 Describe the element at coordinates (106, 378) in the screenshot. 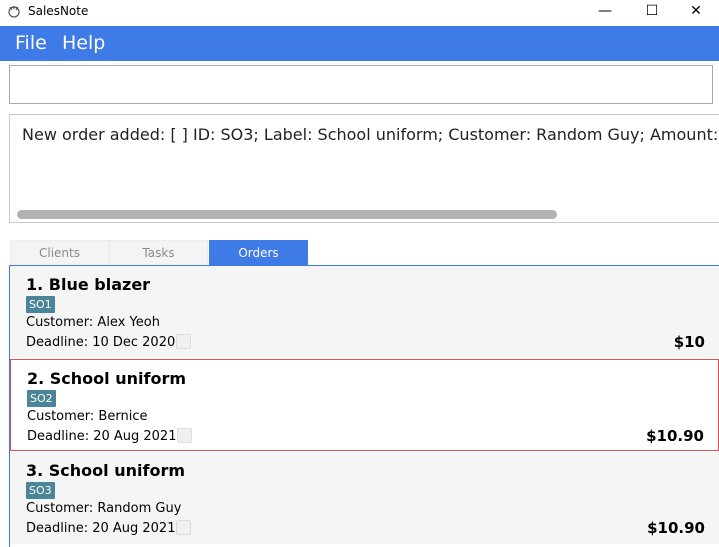

I see `order-title: 2. School uniform` at that location.